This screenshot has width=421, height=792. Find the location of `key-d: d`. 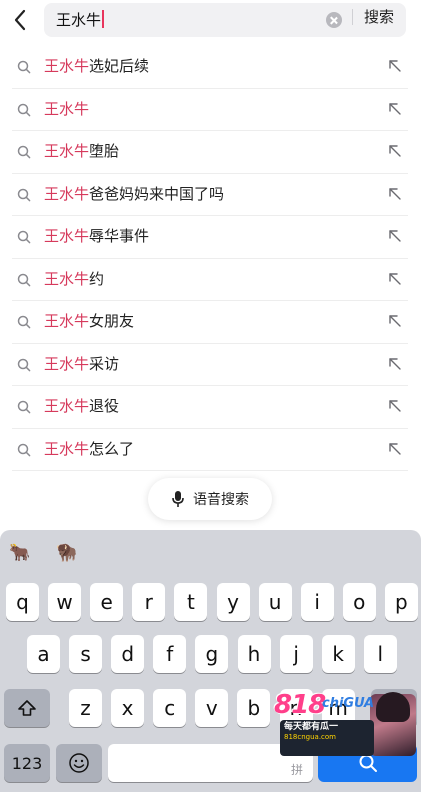

key-d: d is located at coordinates (128, 654).